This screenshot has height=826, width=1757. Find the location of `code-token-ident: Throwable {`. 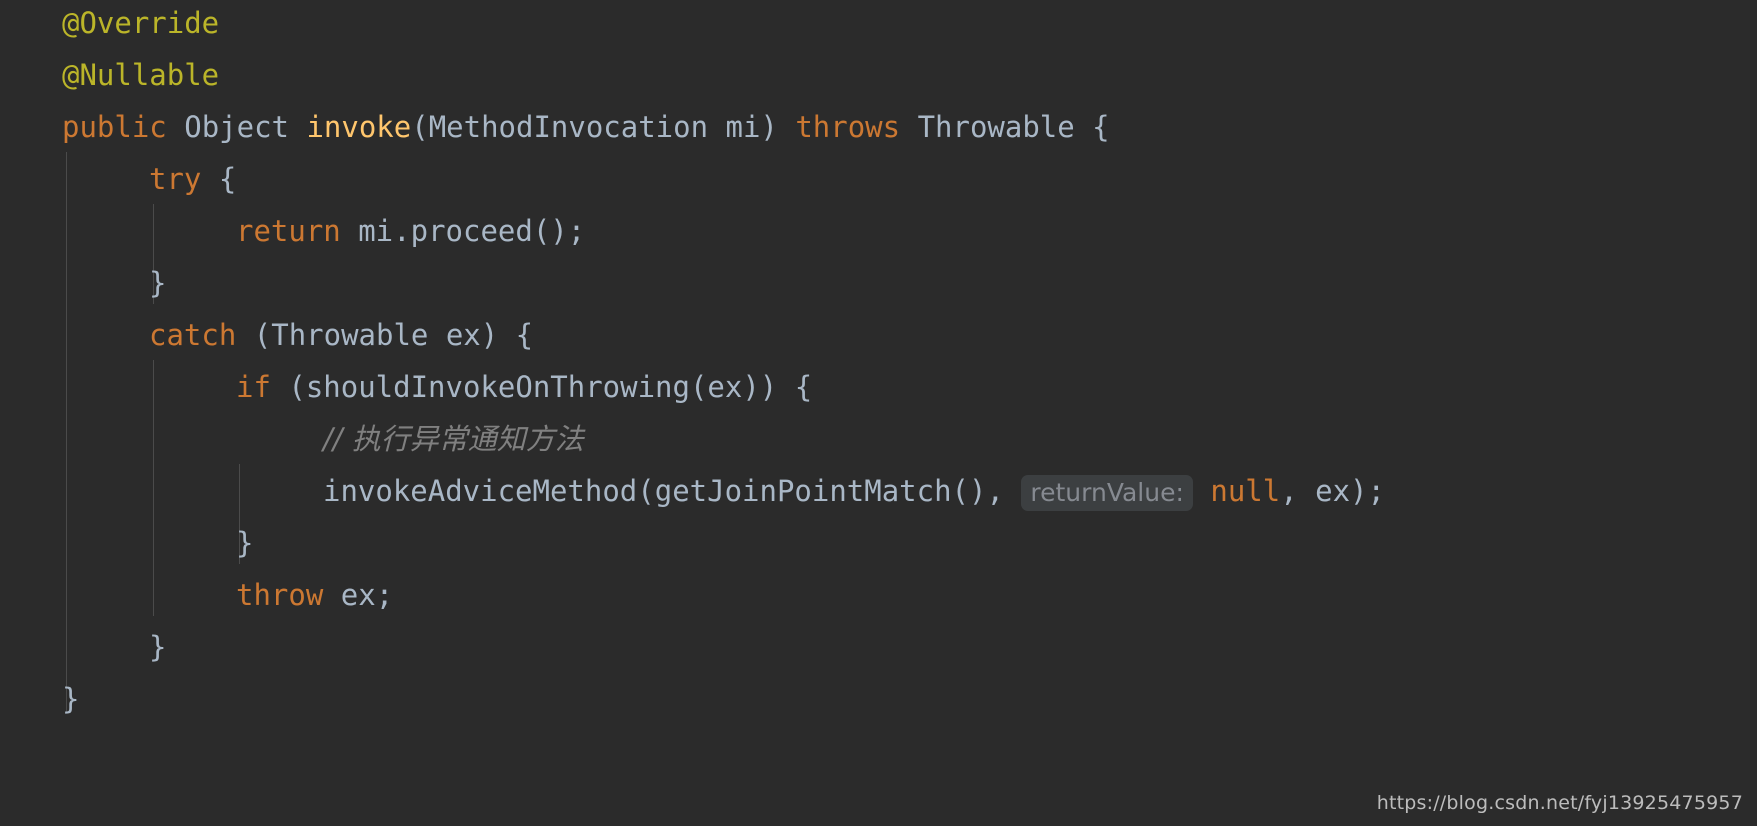

code-token-ident: Throwable { is located at coordinates (1005, 127).